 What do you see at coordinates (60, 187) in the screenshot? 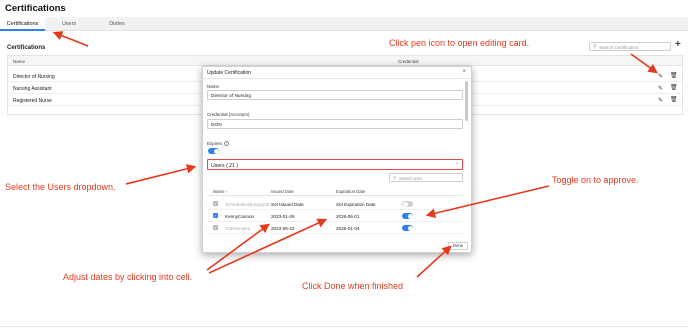
I see `annotation-users: Select the Users dropdown.` at bounding box center [60, 187].